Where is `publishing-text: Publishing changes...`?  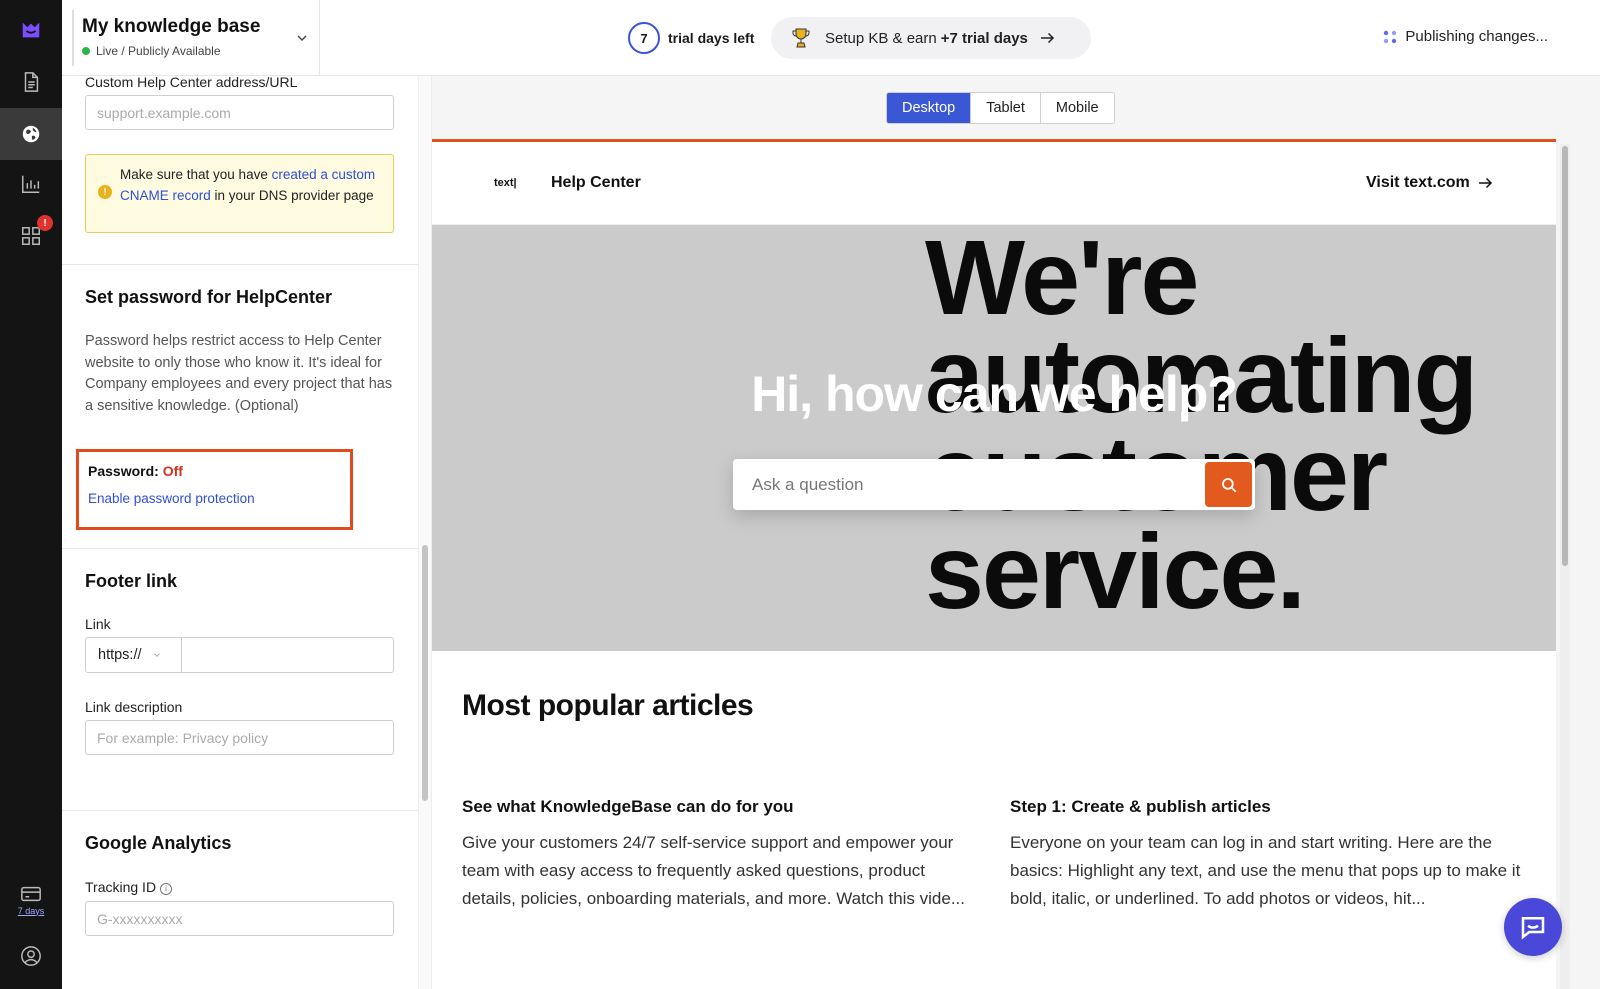 publishing-text: Publishing changes... is located at coordinates (1476, 36).